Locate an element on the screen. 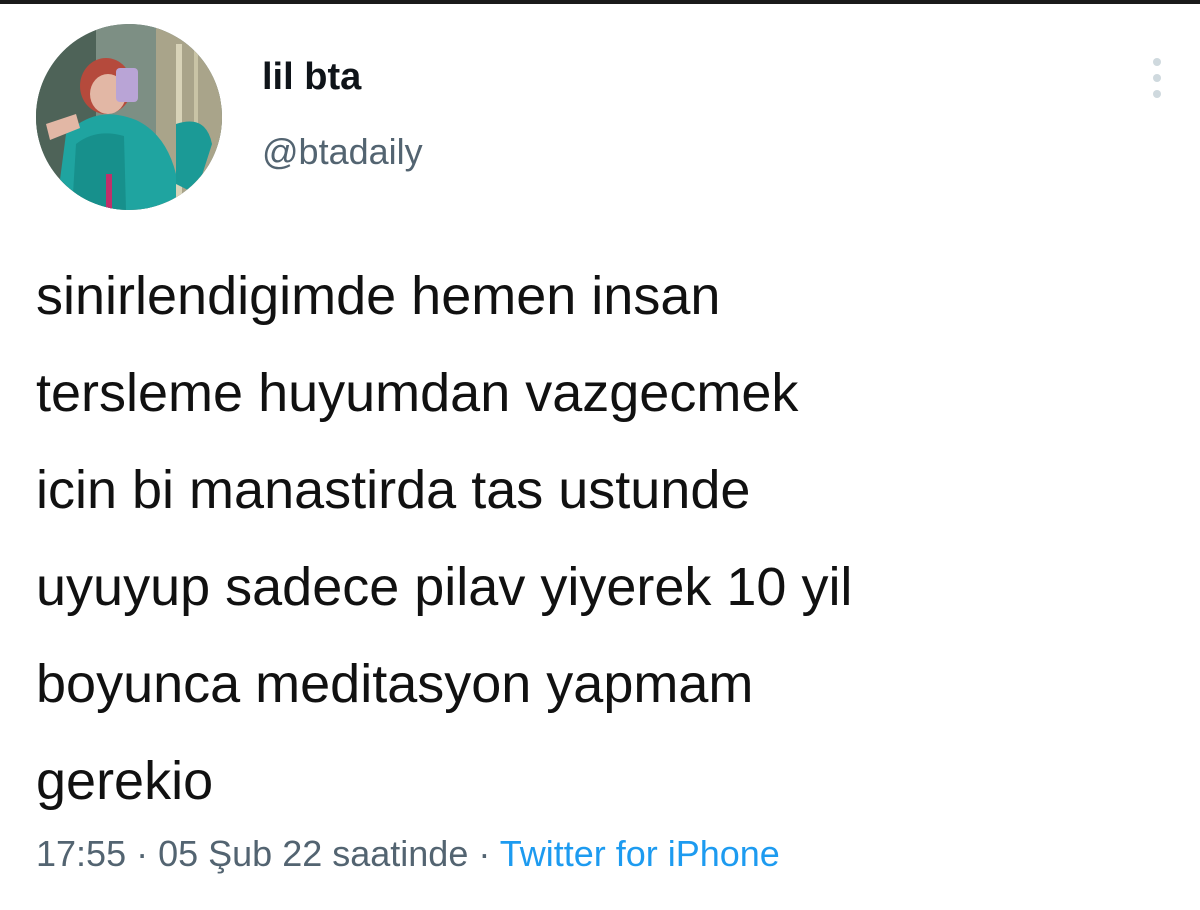 This screenshot has height=910, width=1200. more-options-button is located at coordinates (1157, 78).